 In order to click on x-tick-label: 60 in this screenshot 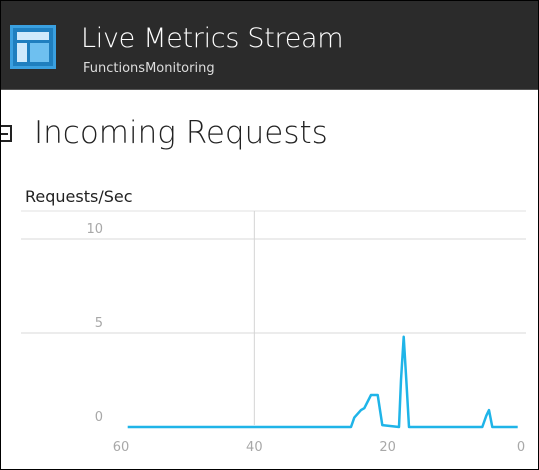, I will do `click(121, 447)`.